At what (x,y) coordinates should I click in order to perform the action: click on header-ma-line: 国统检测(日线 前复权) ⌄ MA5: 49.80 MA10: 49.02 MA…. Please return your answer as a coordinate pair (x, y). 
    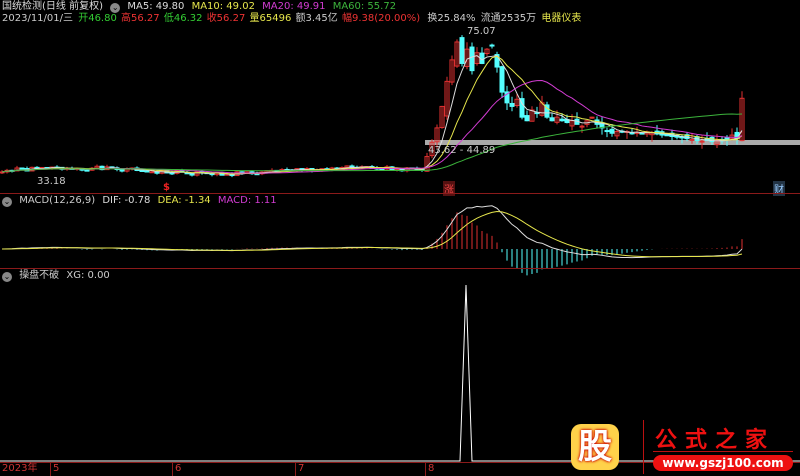
    Looking at the image, I should click on (201, 7).